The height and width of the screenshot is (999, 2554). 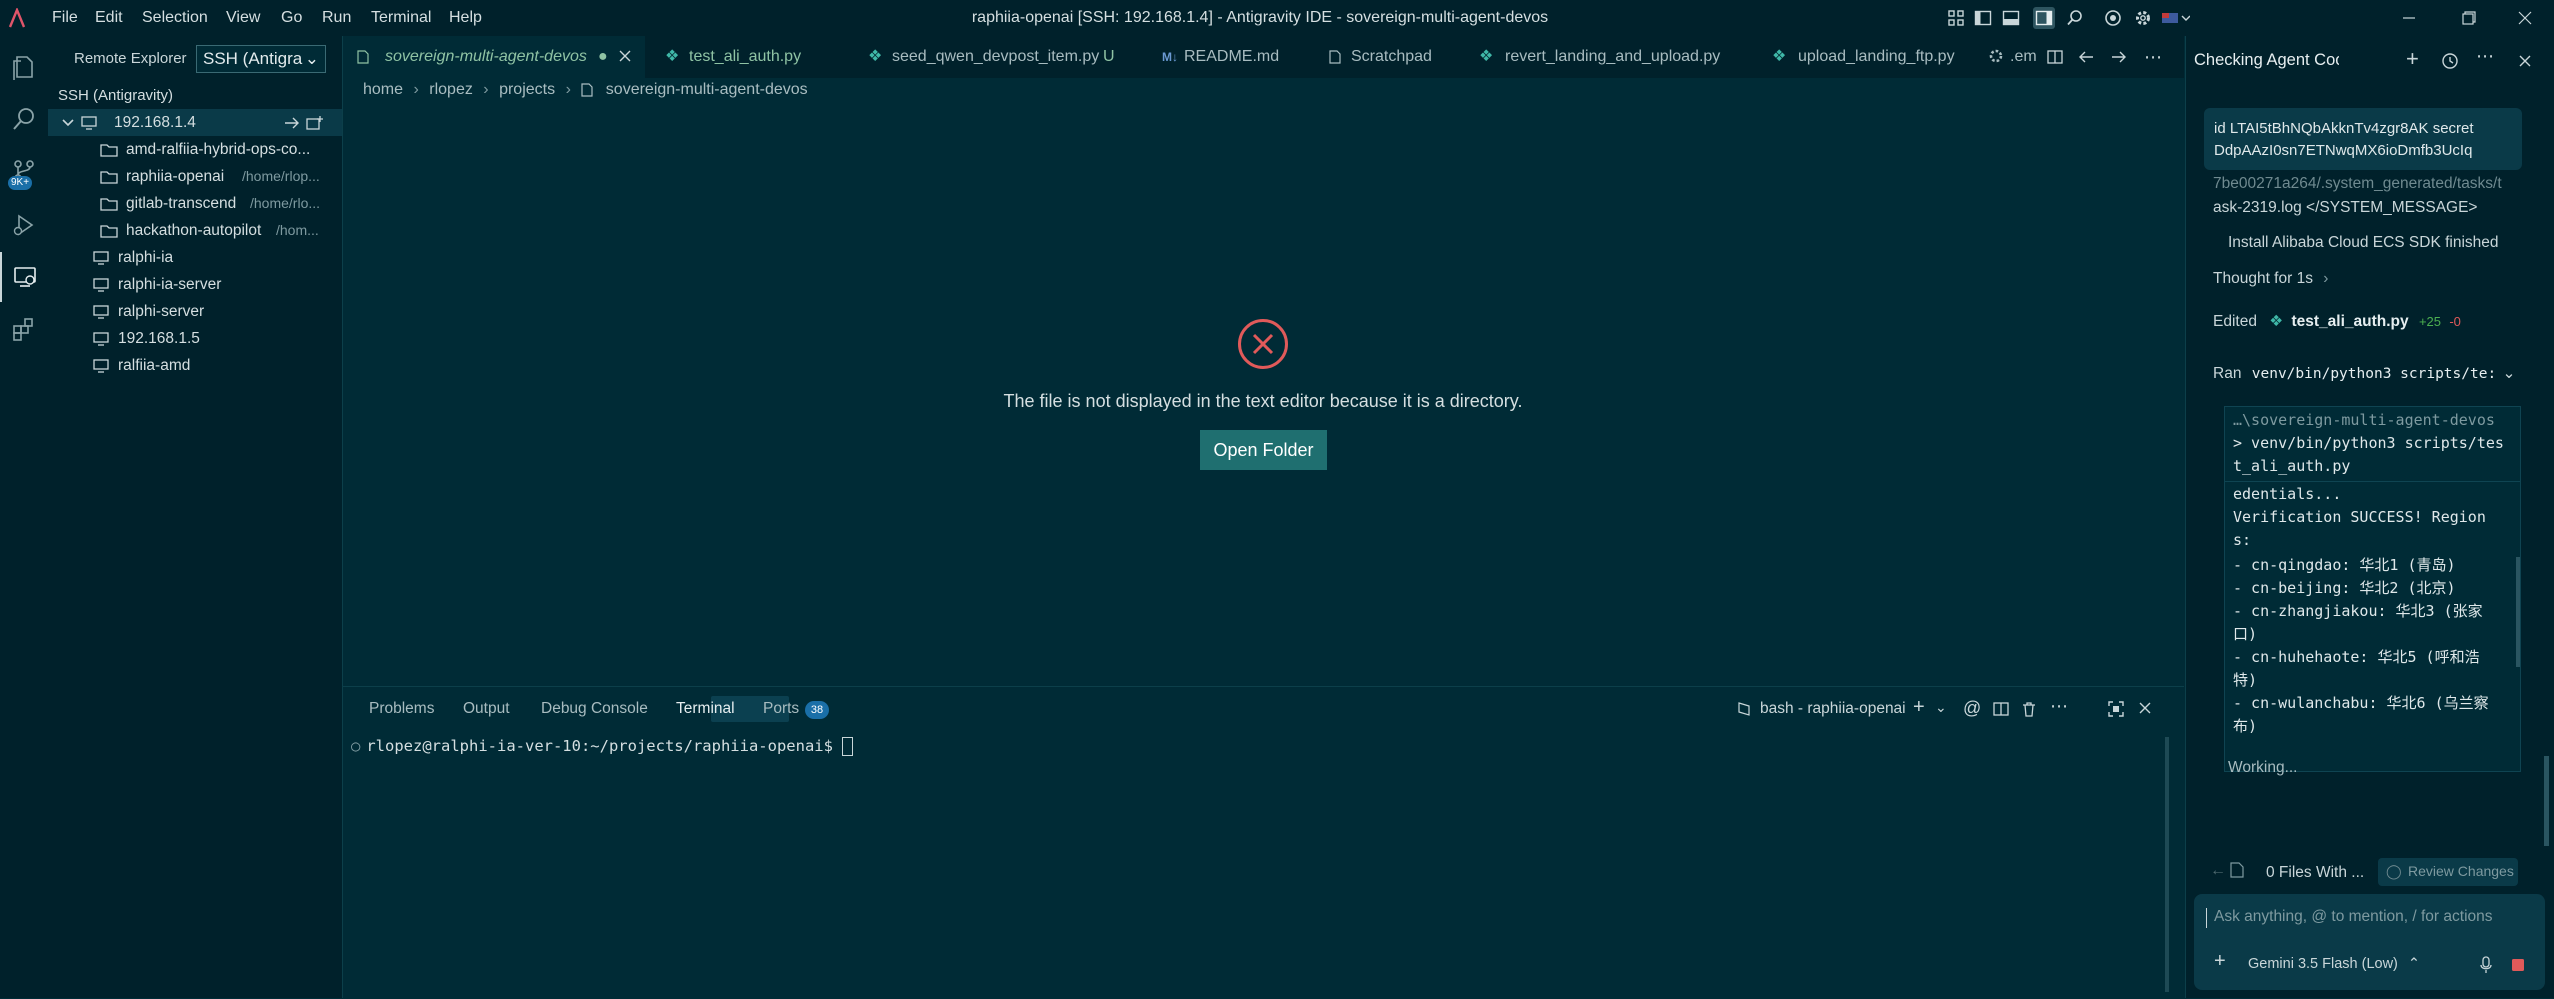 I want to click on minimize-window-icon, so click(x=2409, y=18).